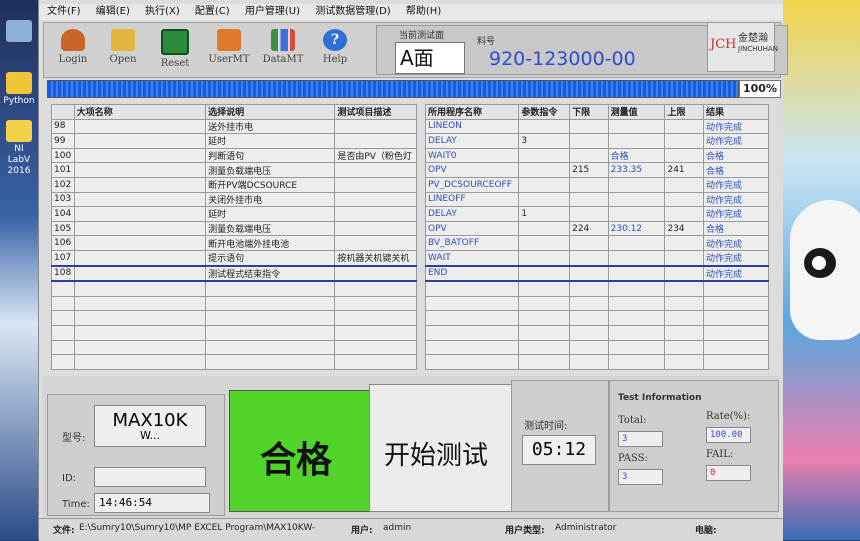 The image size is (860, 541). I want to click on table-cell: 234, so click(684, 228).